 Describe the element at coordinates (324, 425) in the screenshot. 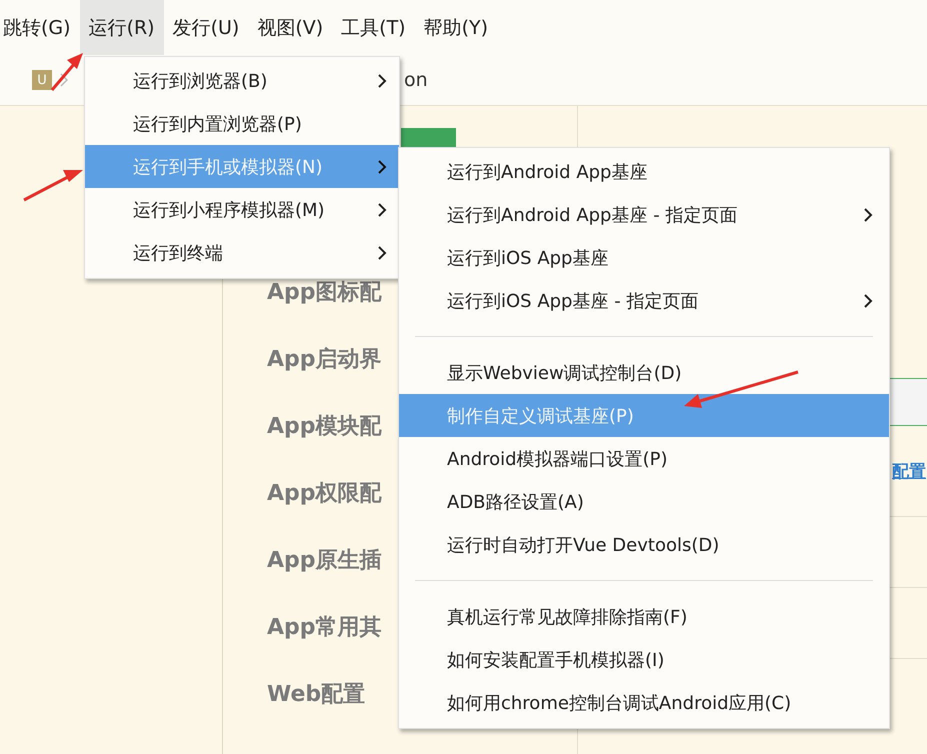

I see `settings-nav-item: App模块配` at that location.